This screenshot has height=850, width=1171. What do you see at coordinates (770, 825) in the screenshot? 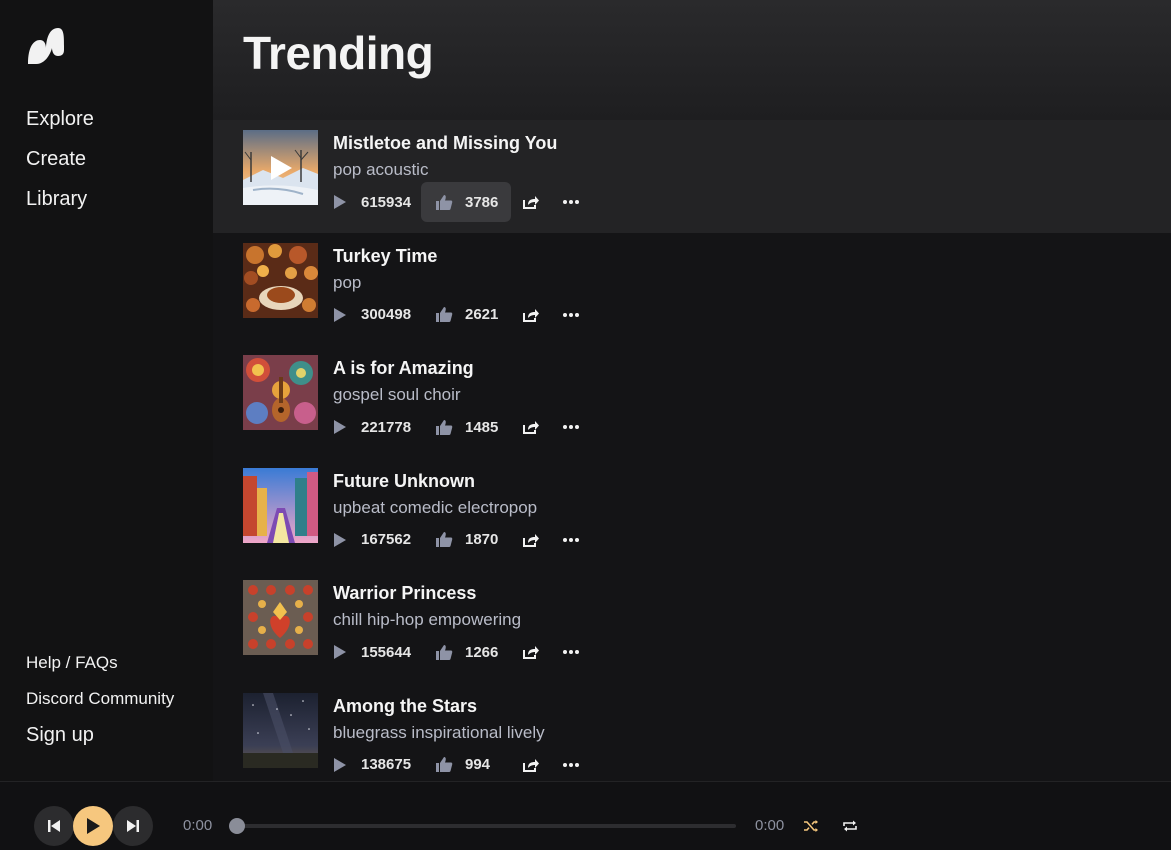
I see `duration-time: 0:00` at bounding box center [770, 825].